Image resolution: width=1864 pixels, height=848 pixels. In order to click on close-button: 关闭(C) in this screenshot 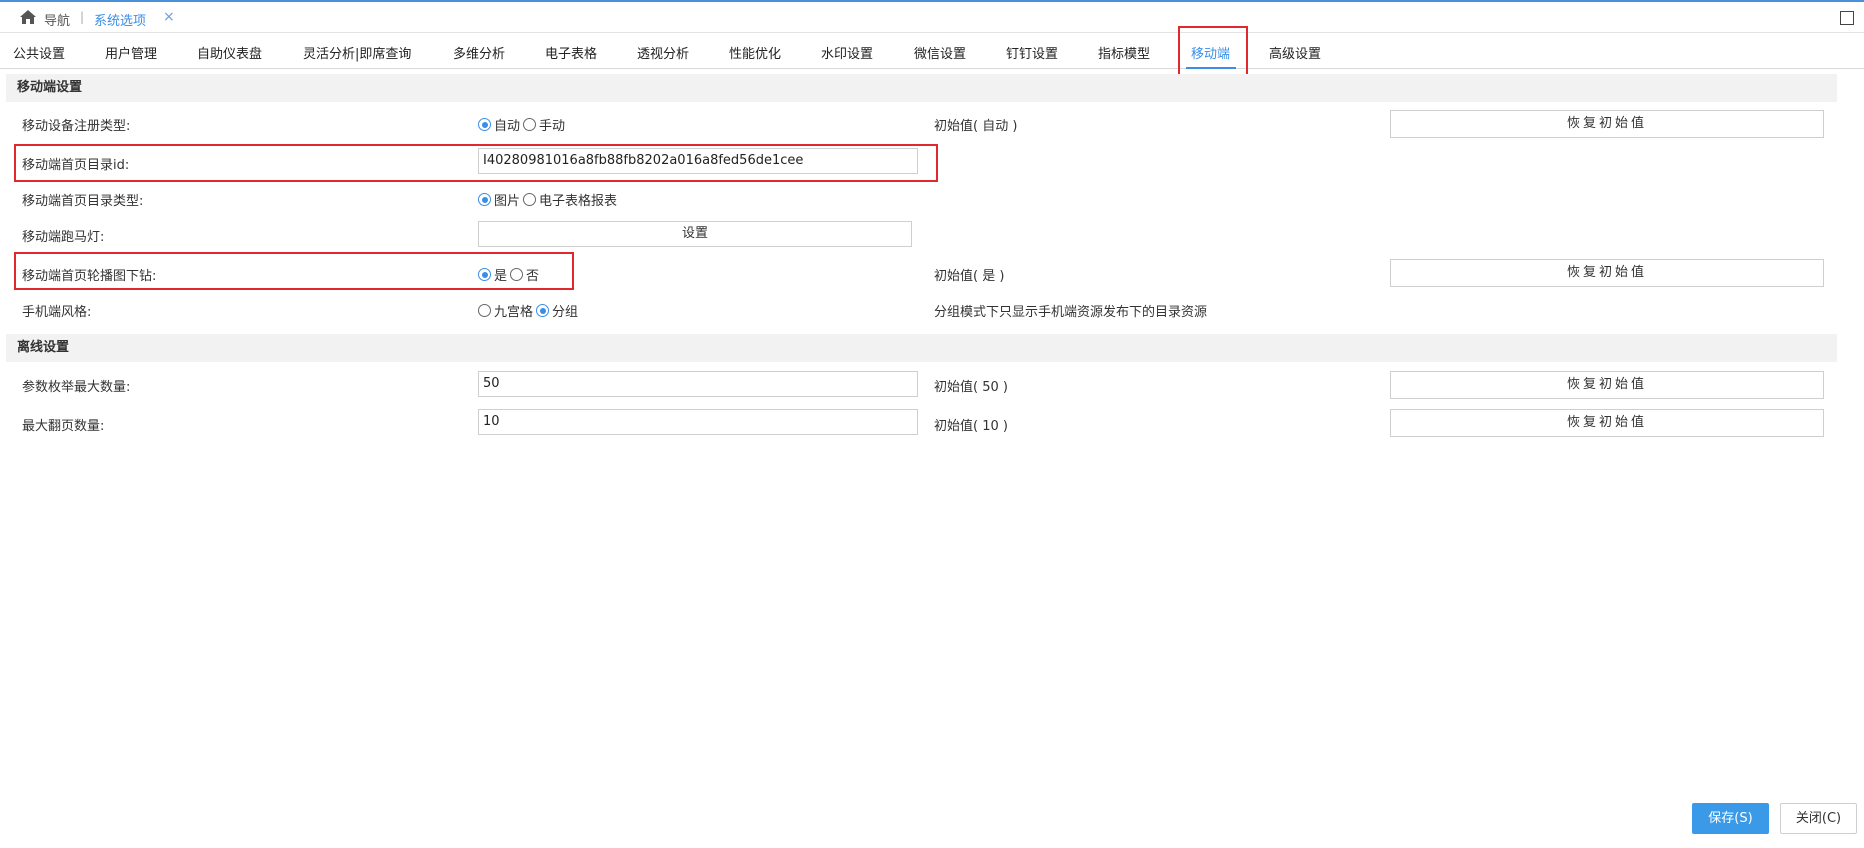, I will do `click(1818, 818)`.